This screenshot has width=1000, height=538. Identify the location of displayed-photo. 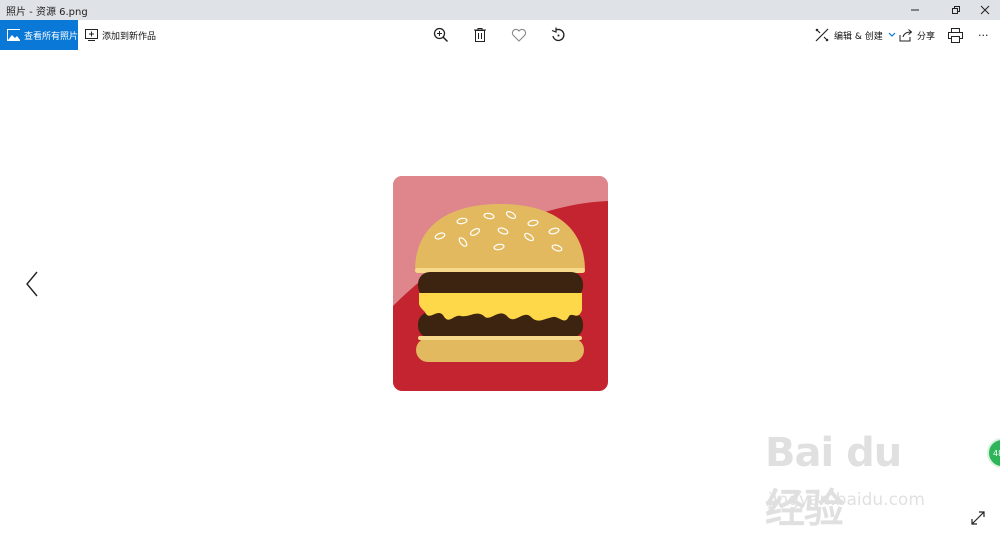
(500, 283).